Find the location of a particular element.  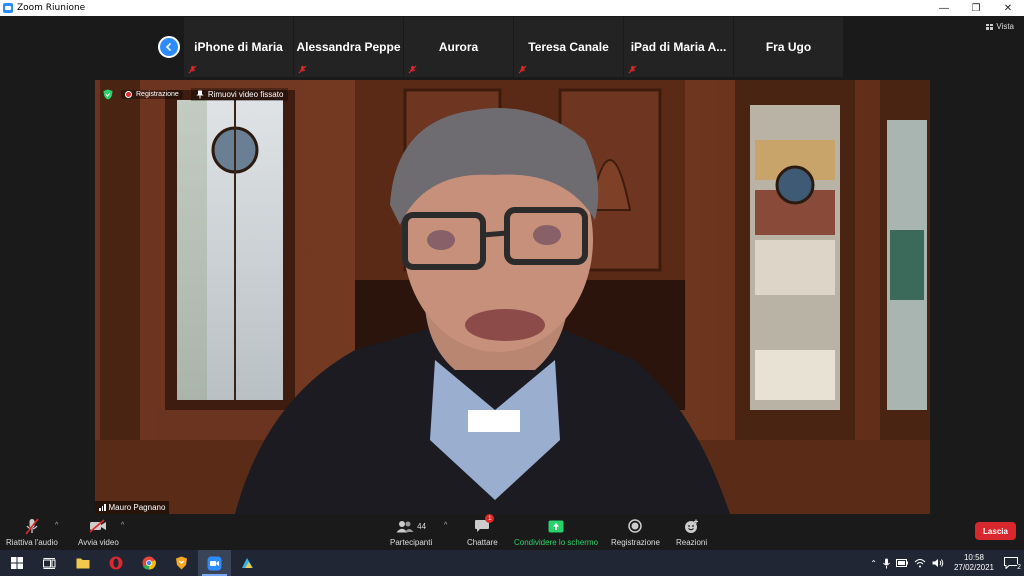

muted-microphone-icon is located at coordinates (32, 526).